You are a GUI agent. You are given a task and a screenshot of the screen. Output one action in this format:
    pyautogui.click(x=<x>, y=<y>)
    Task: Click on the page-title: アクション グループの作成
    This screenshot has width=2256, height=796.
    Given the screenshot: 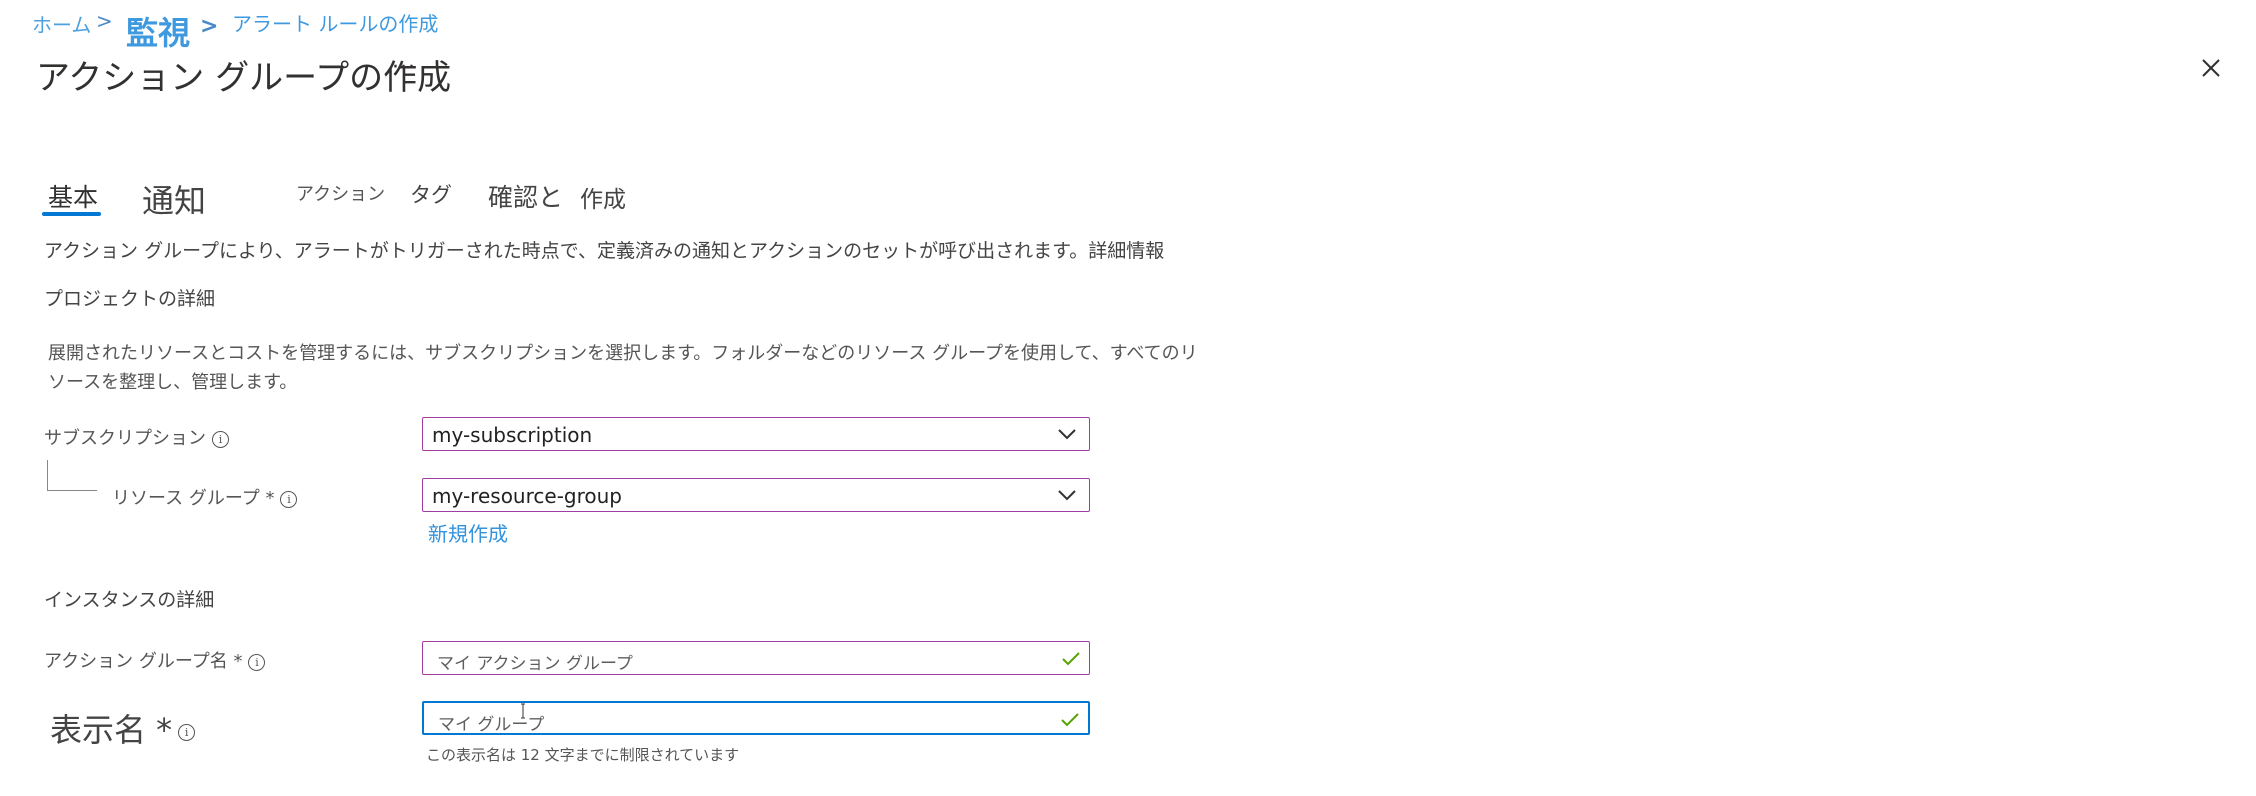 What is the action you would take?
    pyautogui.click(x=244, y=78)
    